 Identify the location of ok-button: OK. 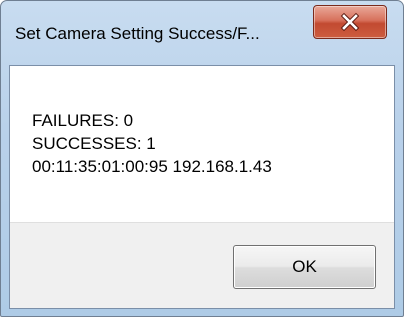
(304, 267).